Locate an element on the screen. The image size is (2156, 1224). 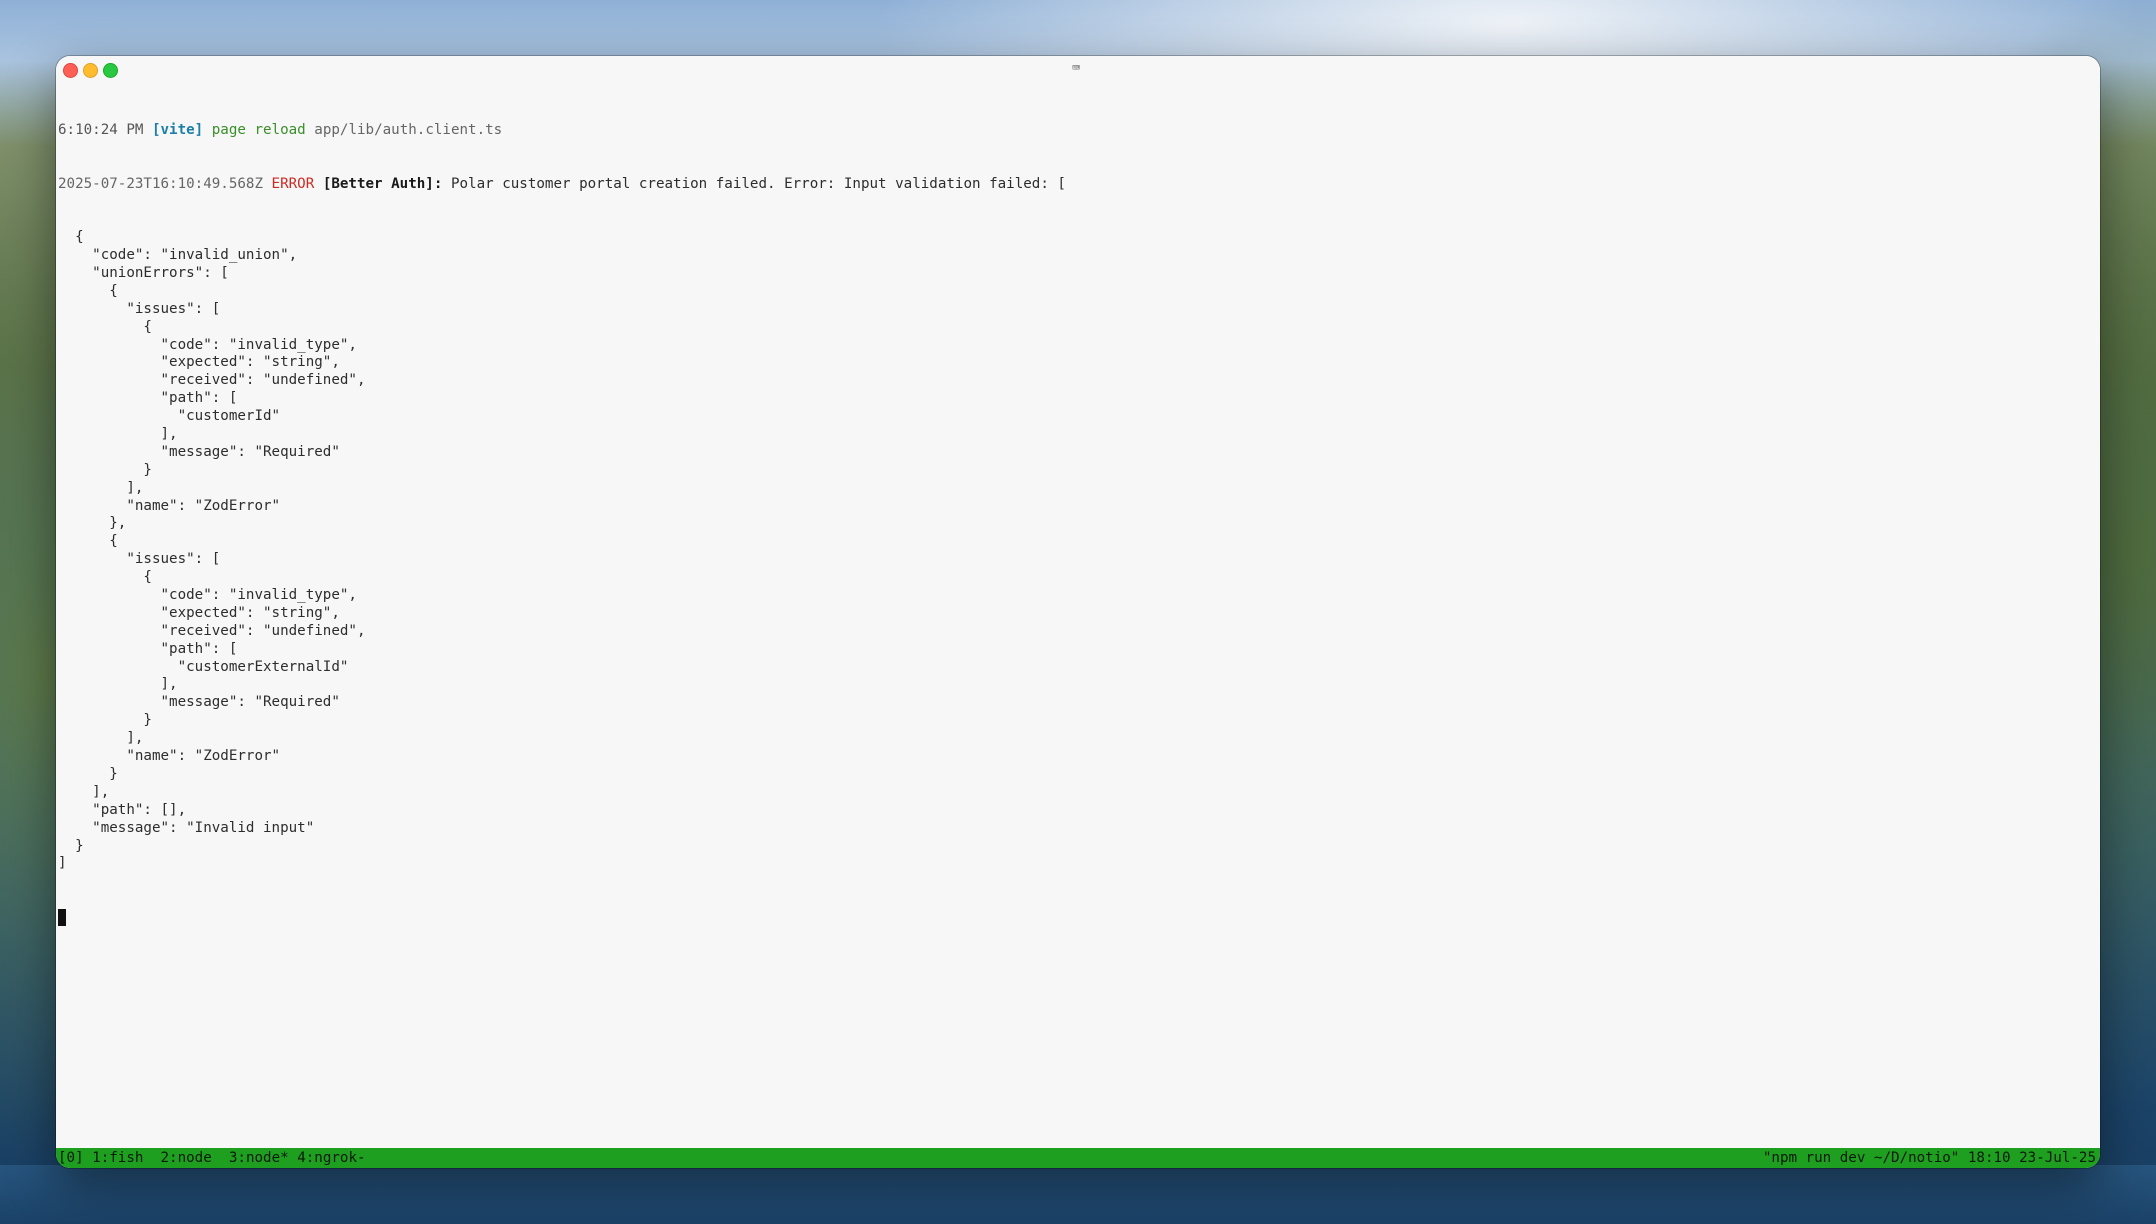
json-line: "code": "invalid_union", is located at coordinates (178, 255).